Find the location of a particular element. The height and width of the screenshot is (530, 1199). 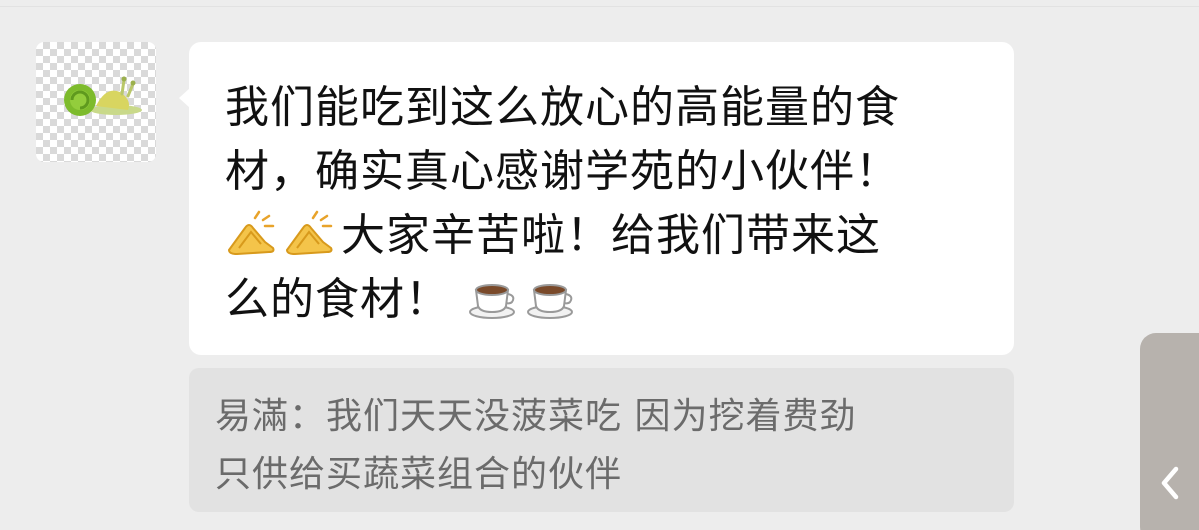

quote-line-1: 易滿：我们天天没菠菜吃 因为挖着费劲 is located at coordinates (536, 416).